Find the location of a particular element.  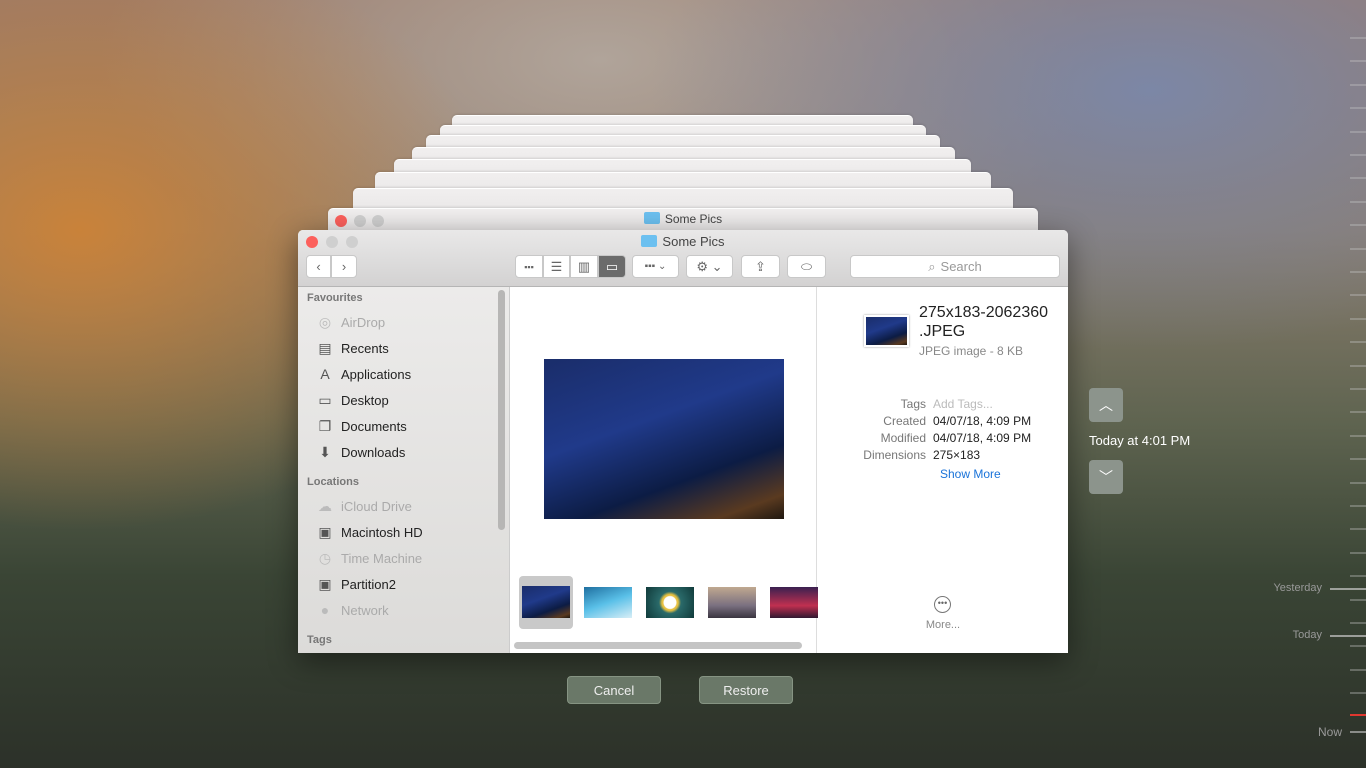

file-name: 275x183-2062360 is located at coordinates (984, 312).